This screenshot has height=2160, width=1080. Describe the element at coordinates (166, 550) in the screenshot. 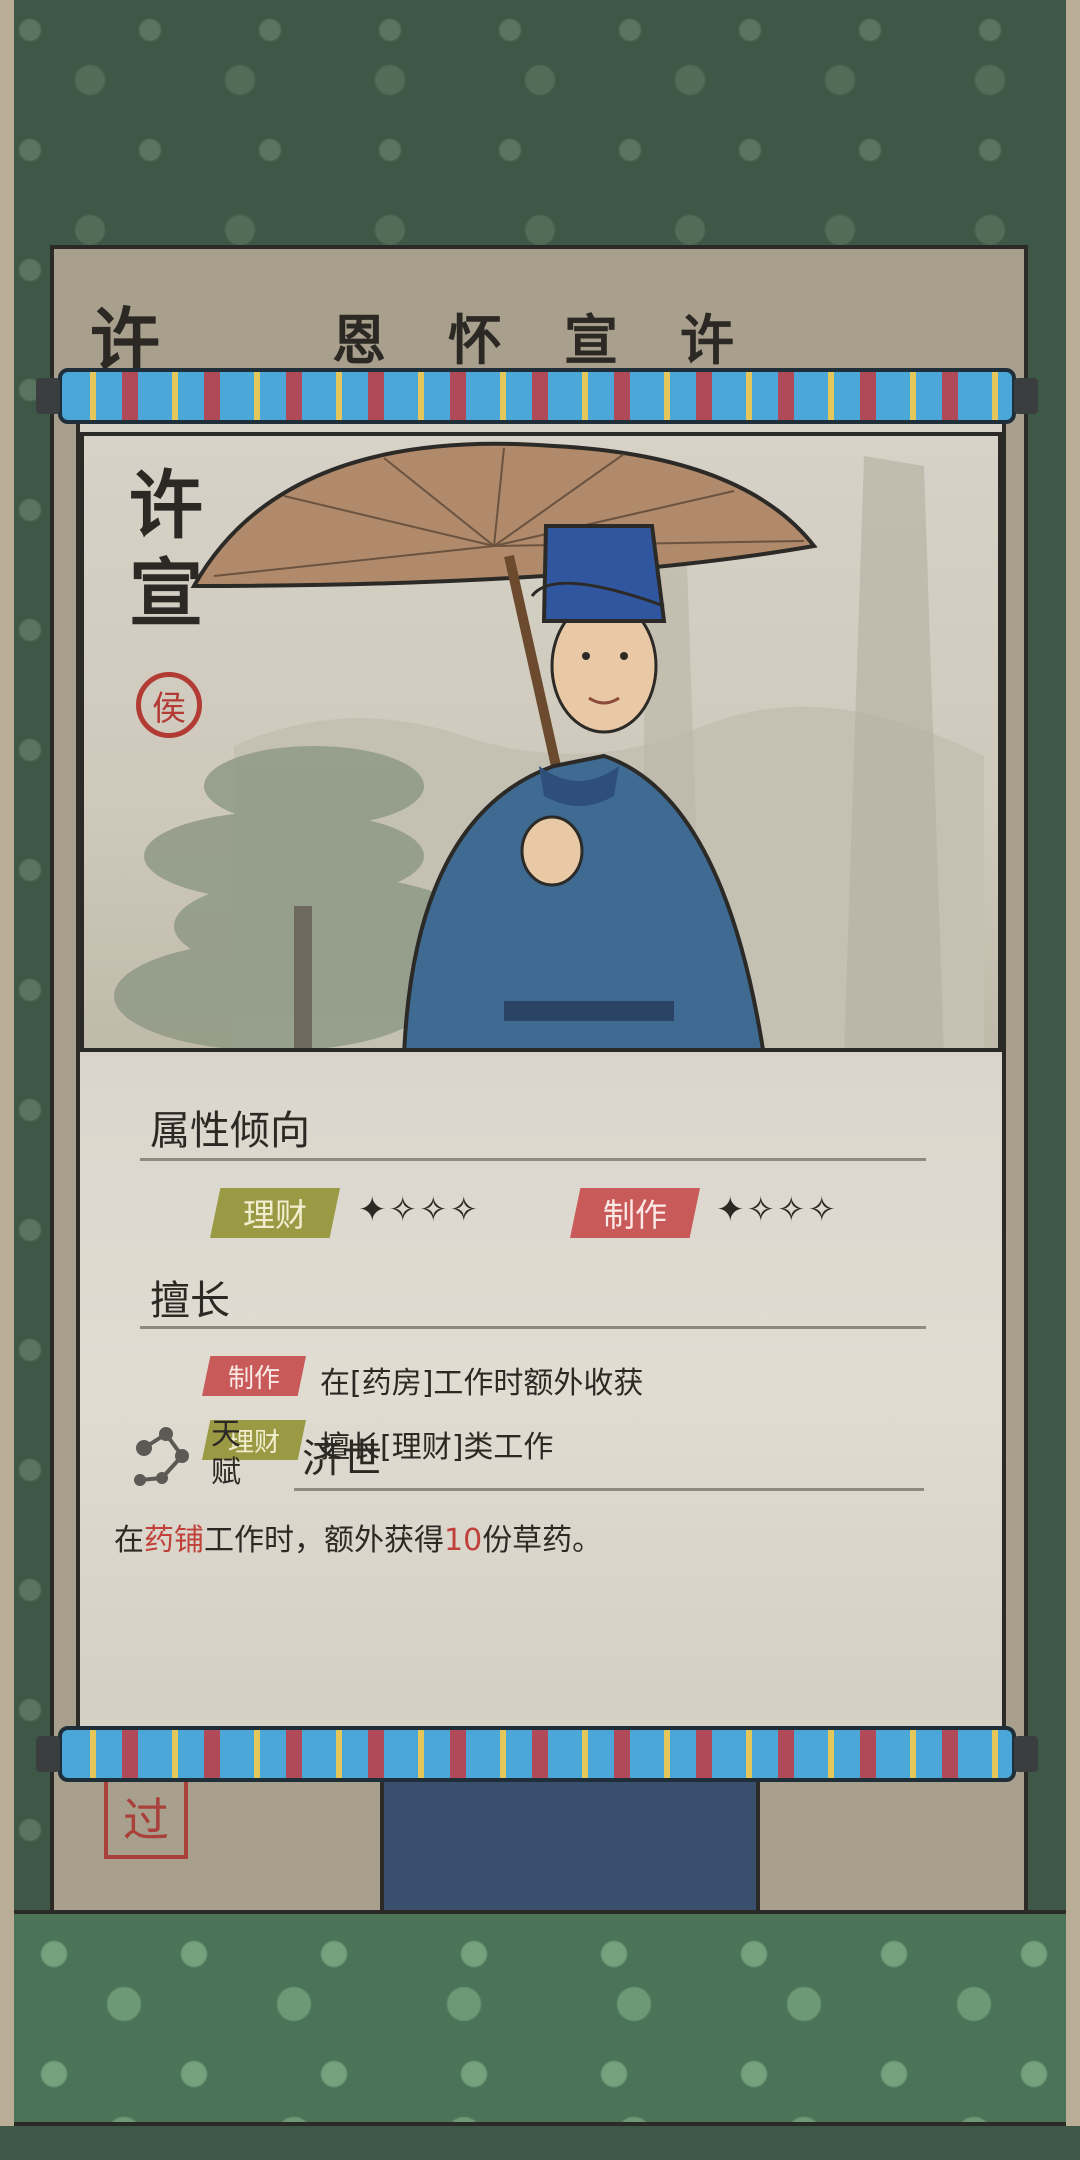

I see `character-name: 许 宣` at that location.